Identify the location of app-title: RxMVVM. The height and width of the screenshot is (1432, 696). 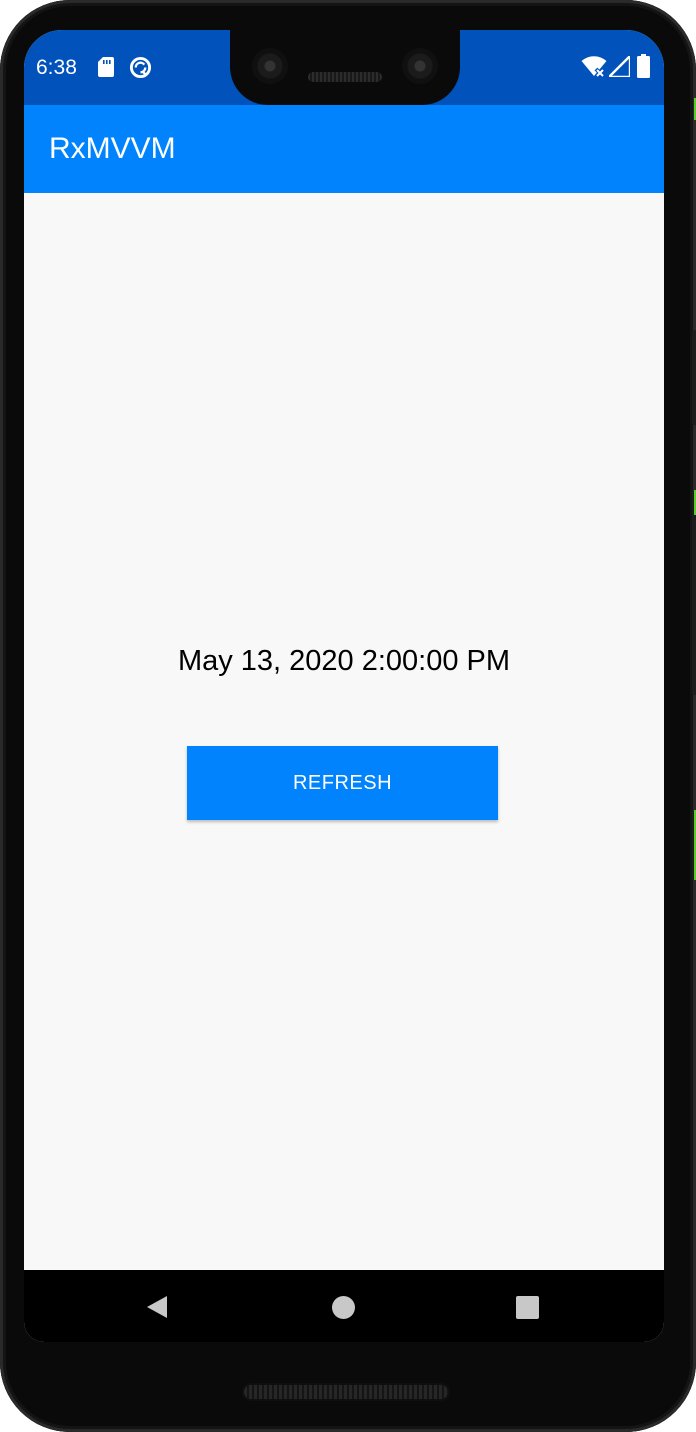
(112, 148).